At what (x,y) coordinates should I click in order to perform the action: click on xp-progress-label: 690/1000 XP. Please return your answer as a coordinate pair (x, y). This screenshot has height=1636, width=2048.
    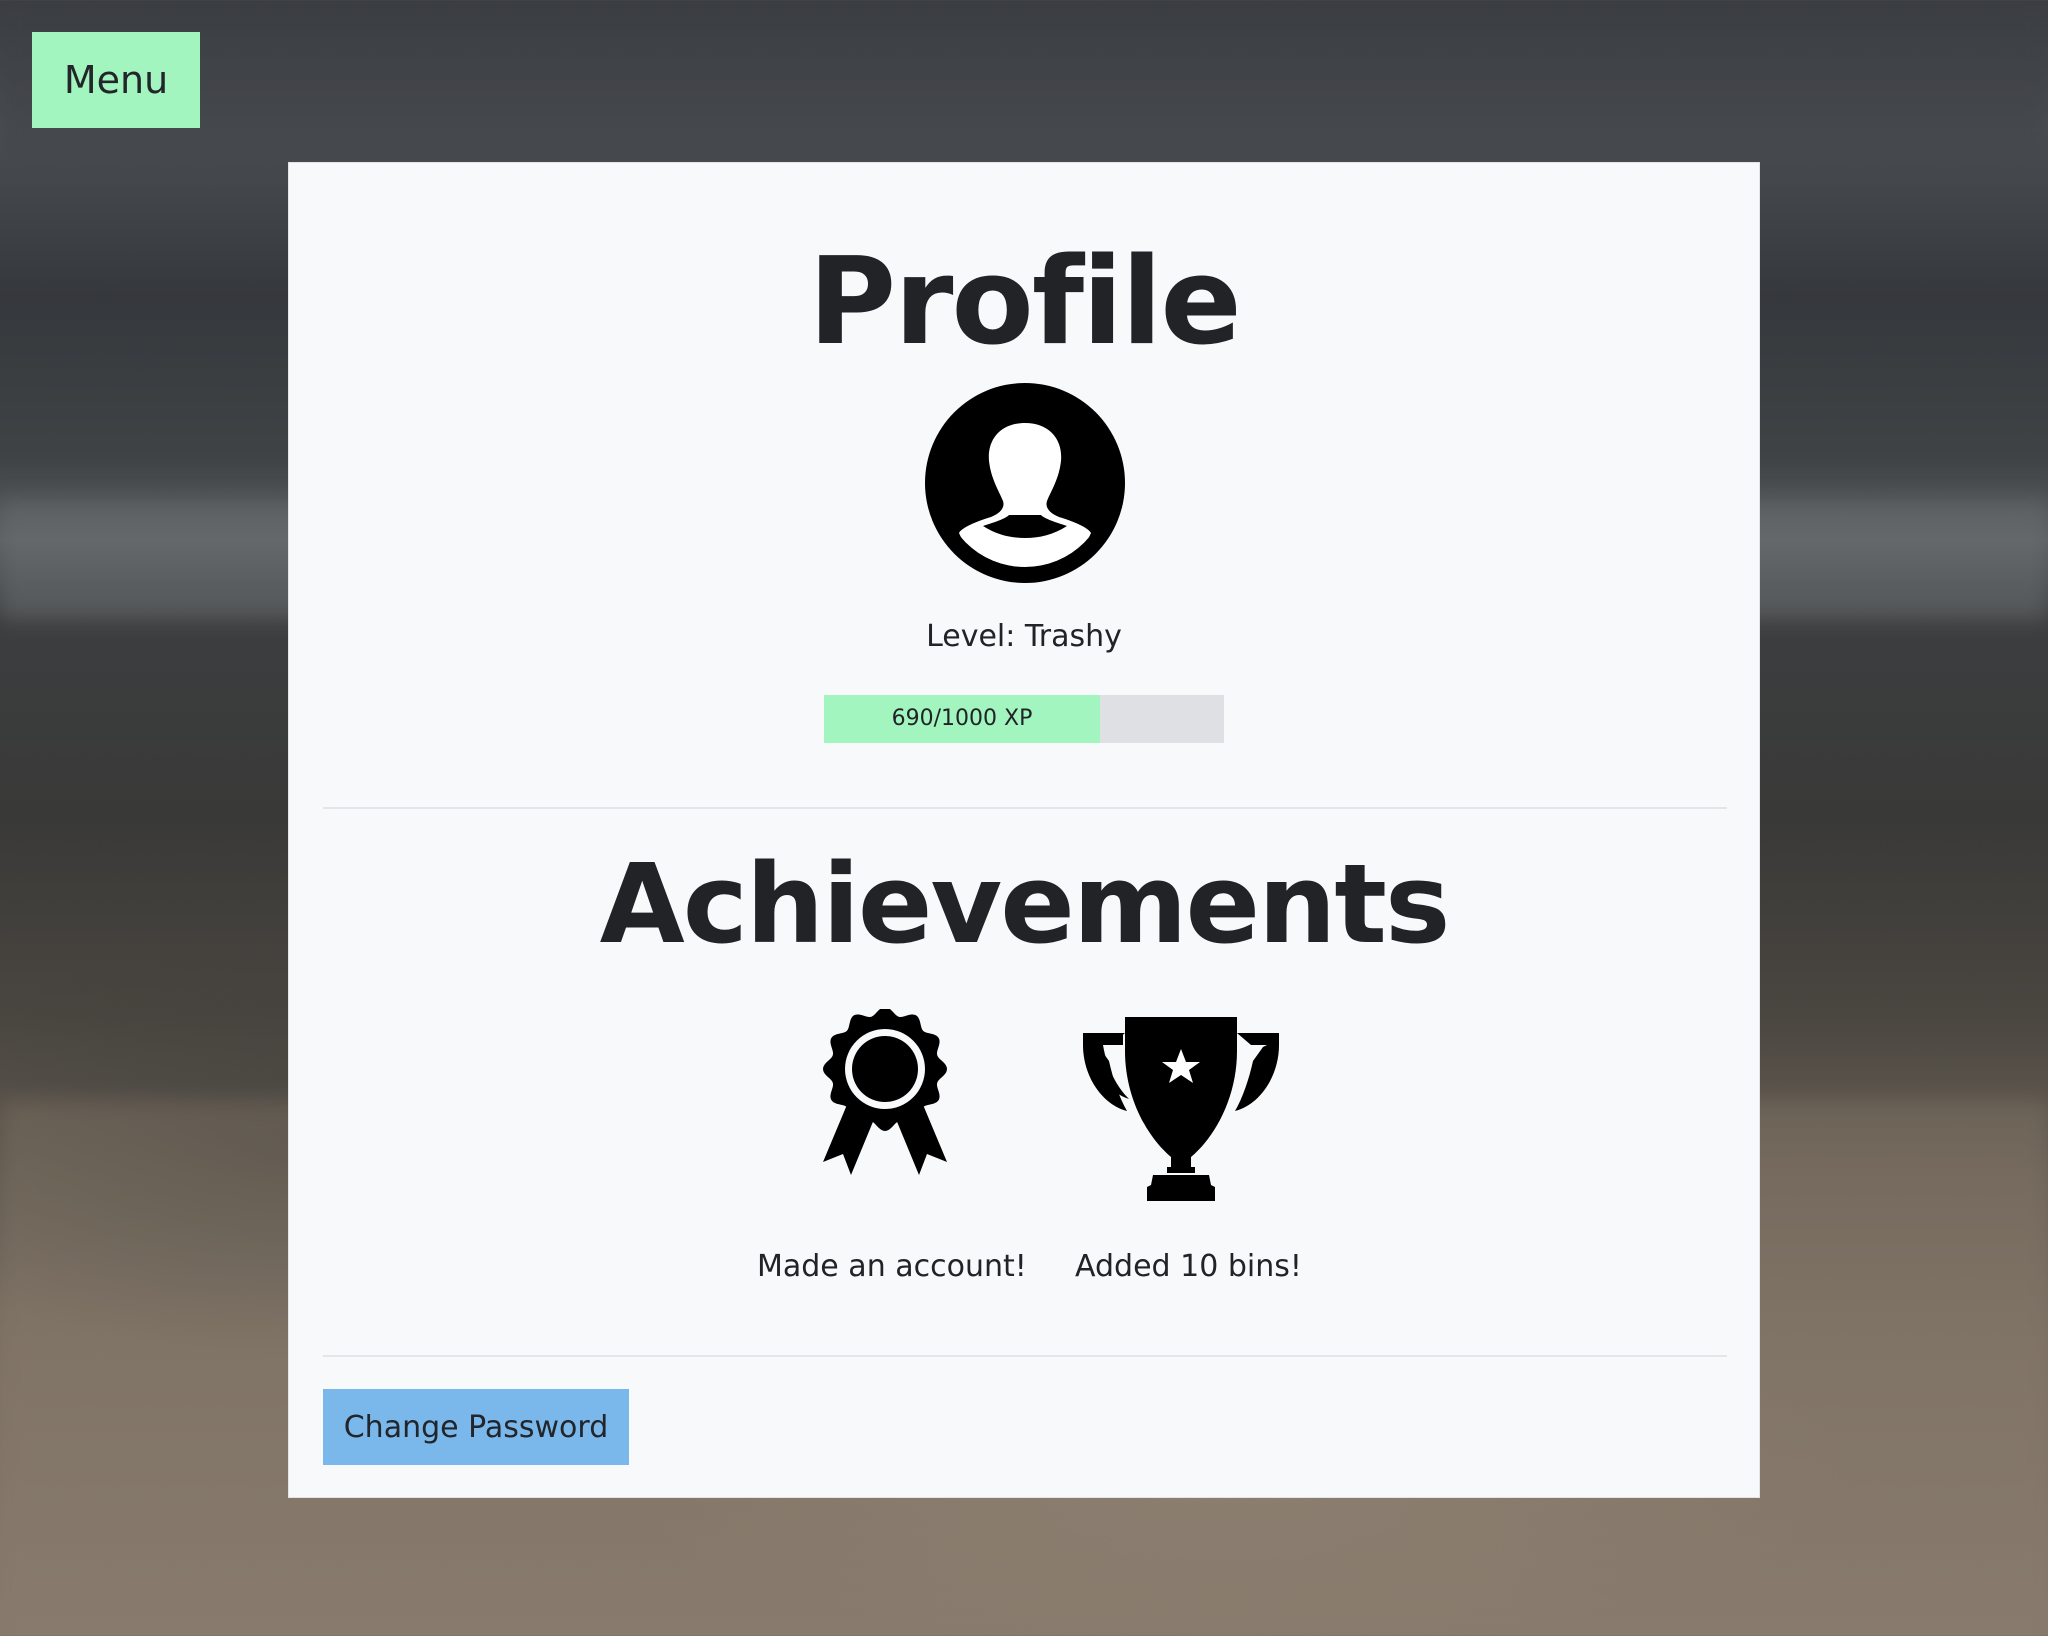
    Looking at the image, I should click on (962, 718).